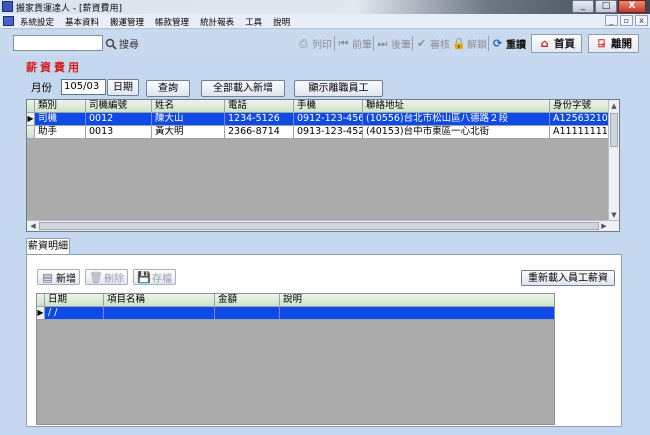 The width and height of the screenshot is (650, 435). What do you see at coordinates (74, 300) in the screenshot?
I see `column-header: 日期` at bounding box center [74, 300].